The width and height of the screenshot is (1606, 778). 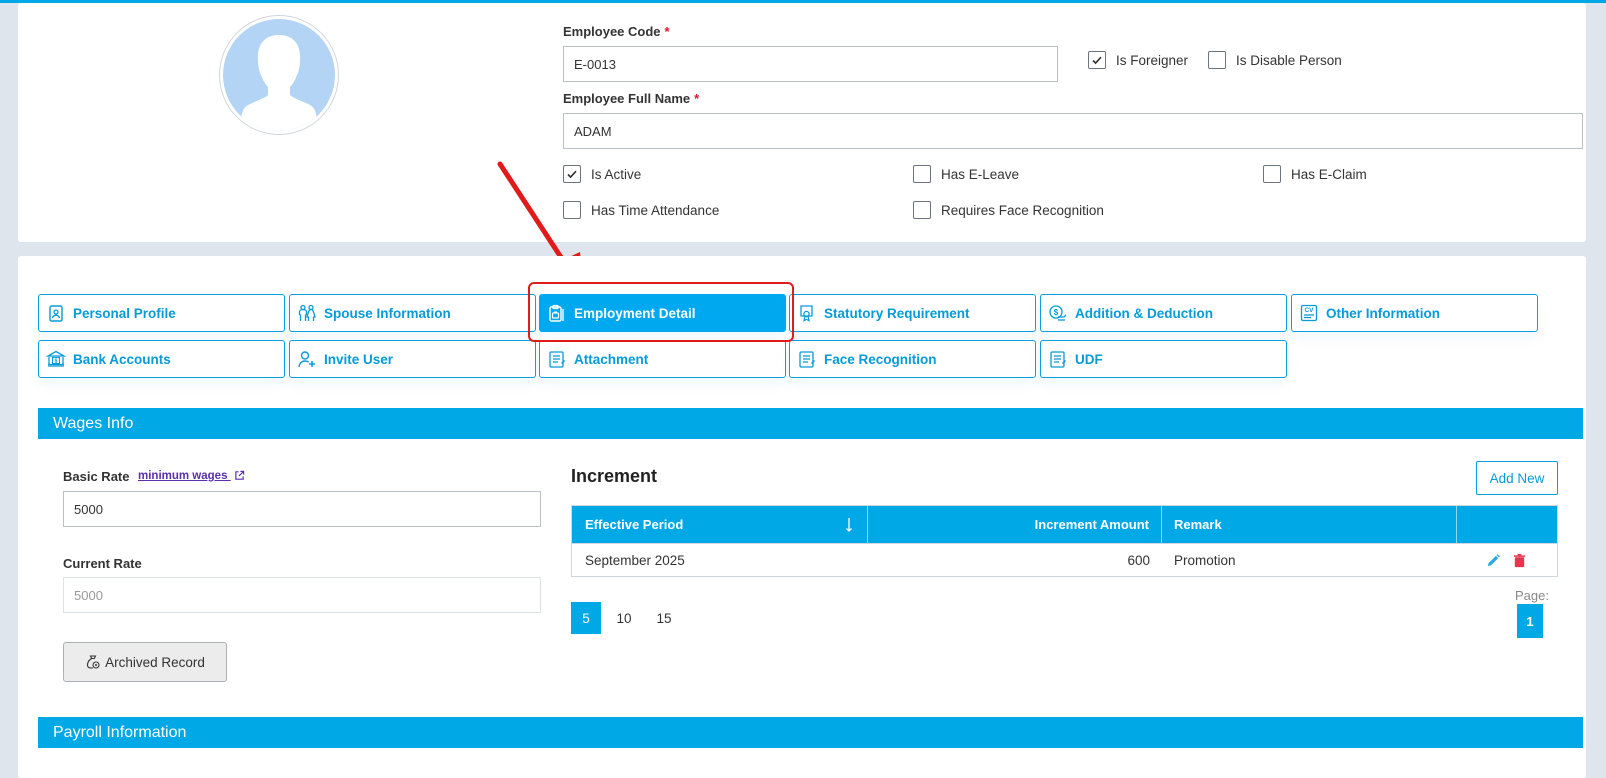 What do you see at coordinates (1520, 560) in the screenshot?
I see `delete-icon` at bounding box center [1520, 560].